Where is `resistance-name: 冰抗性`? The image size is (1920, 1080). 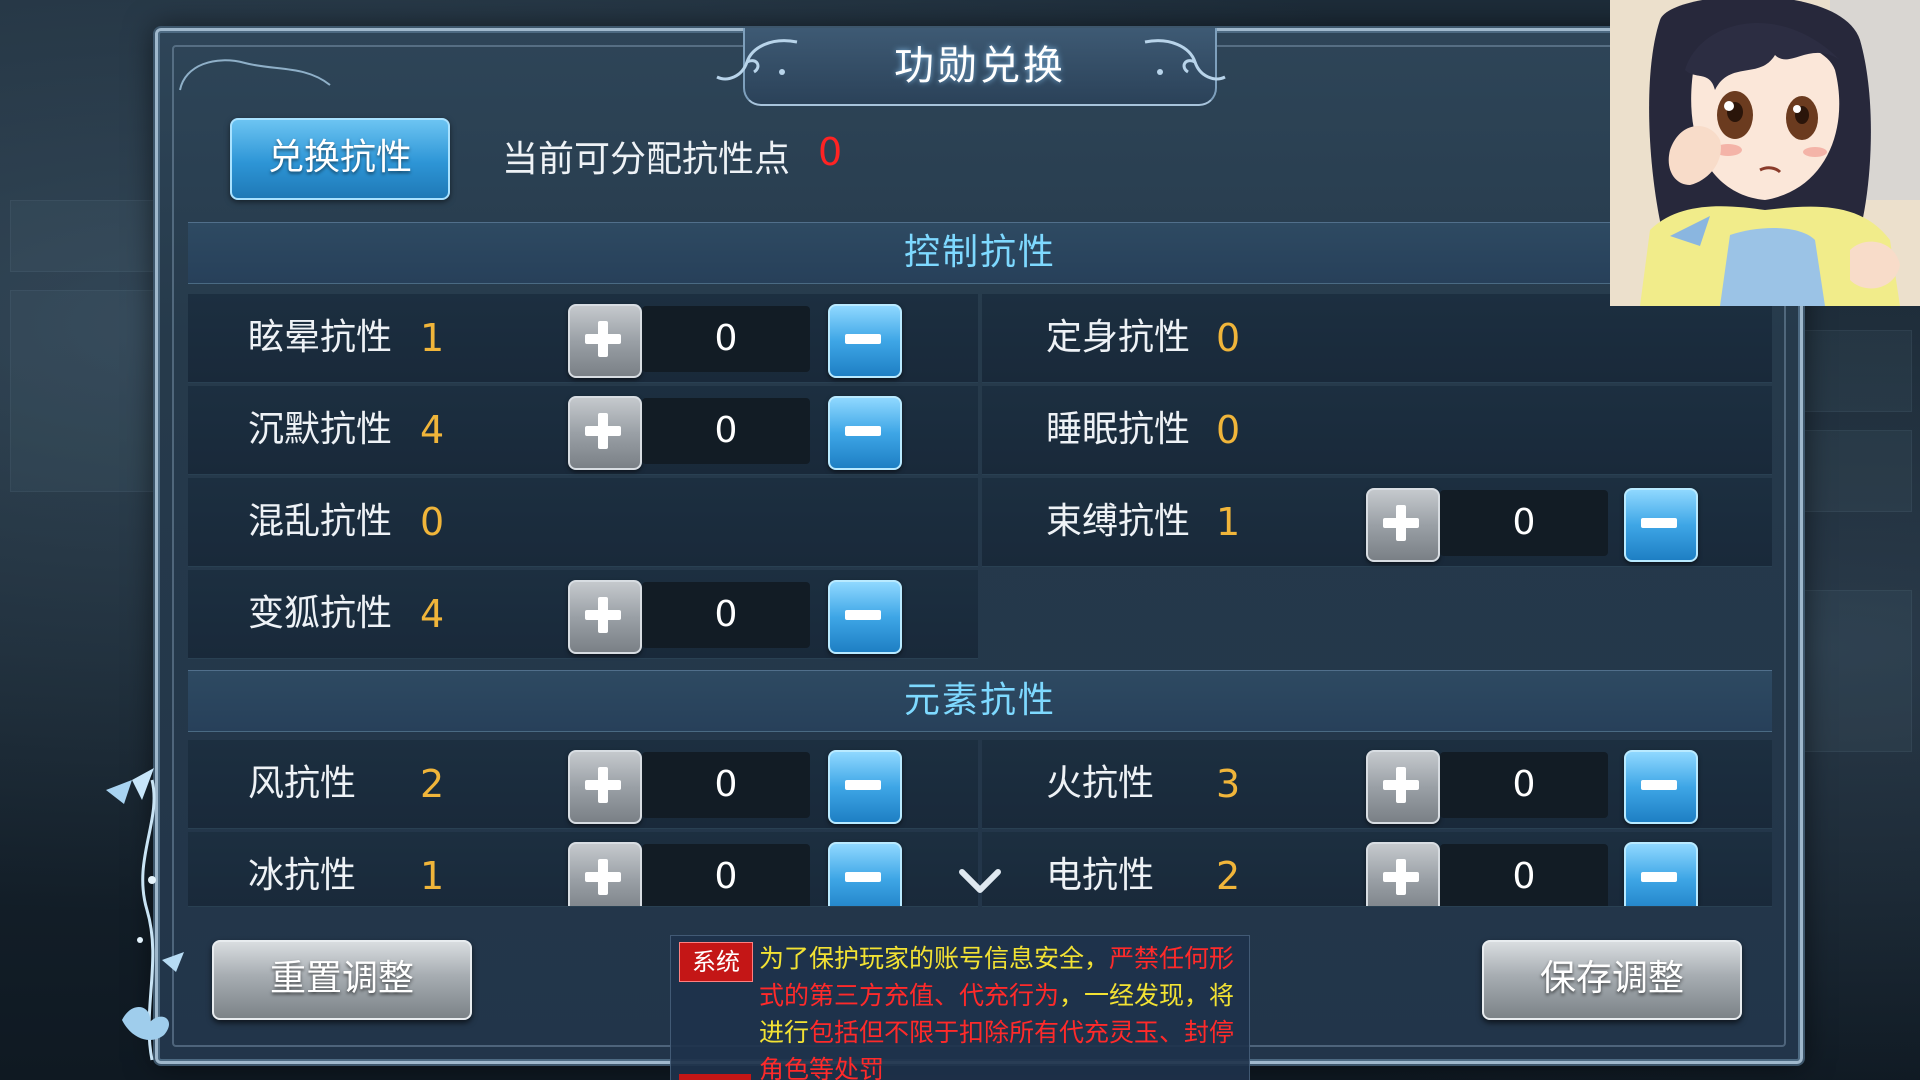
resistance-name: 冰抗性 is located at coordinates (302, 875).